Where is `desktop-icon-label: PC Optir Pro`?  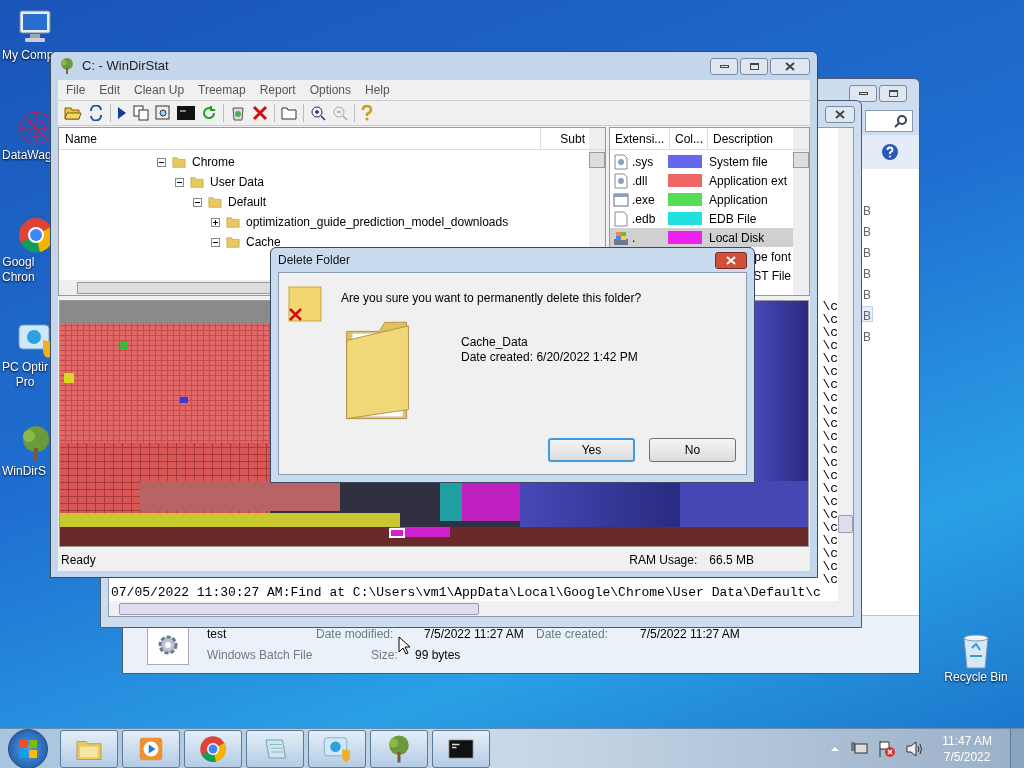
desktop-icon-label: PC Optir Pro is located at coordinates (25, 375).